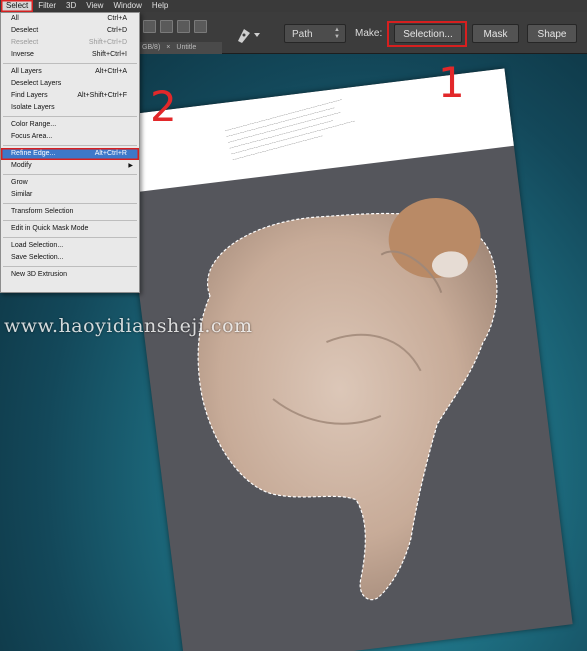  I want to click on menu-view: View, so click(94, 6).